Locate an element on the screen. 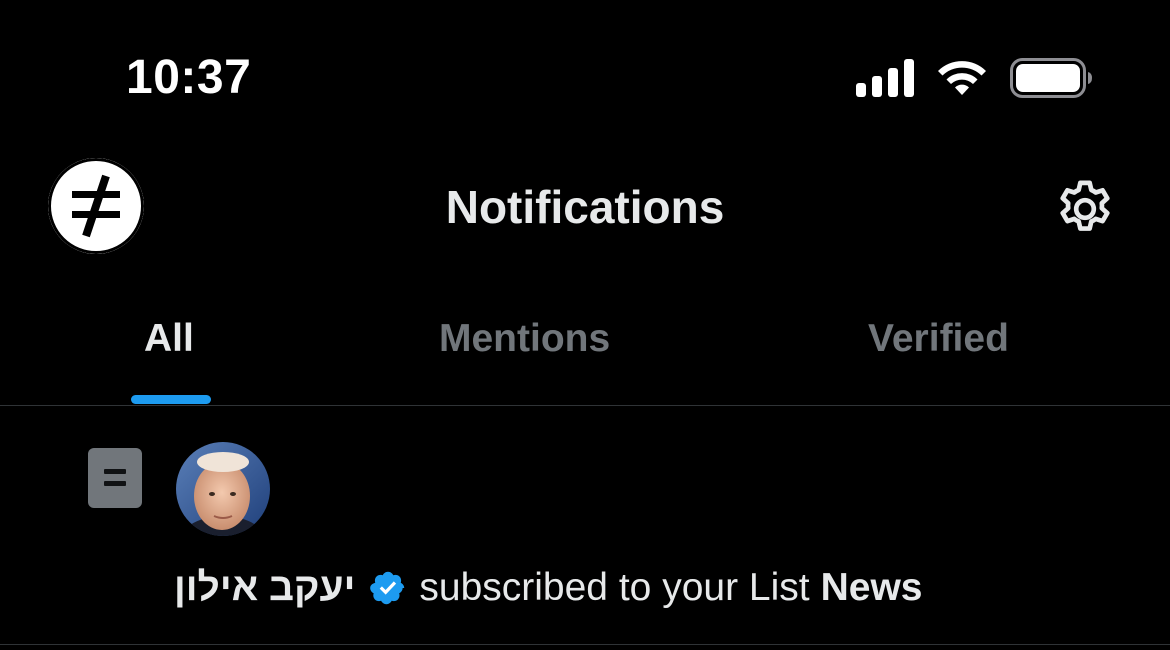 This screenshot has height=650, width=1170. tab-all: All is located at coordinates (170, 345).